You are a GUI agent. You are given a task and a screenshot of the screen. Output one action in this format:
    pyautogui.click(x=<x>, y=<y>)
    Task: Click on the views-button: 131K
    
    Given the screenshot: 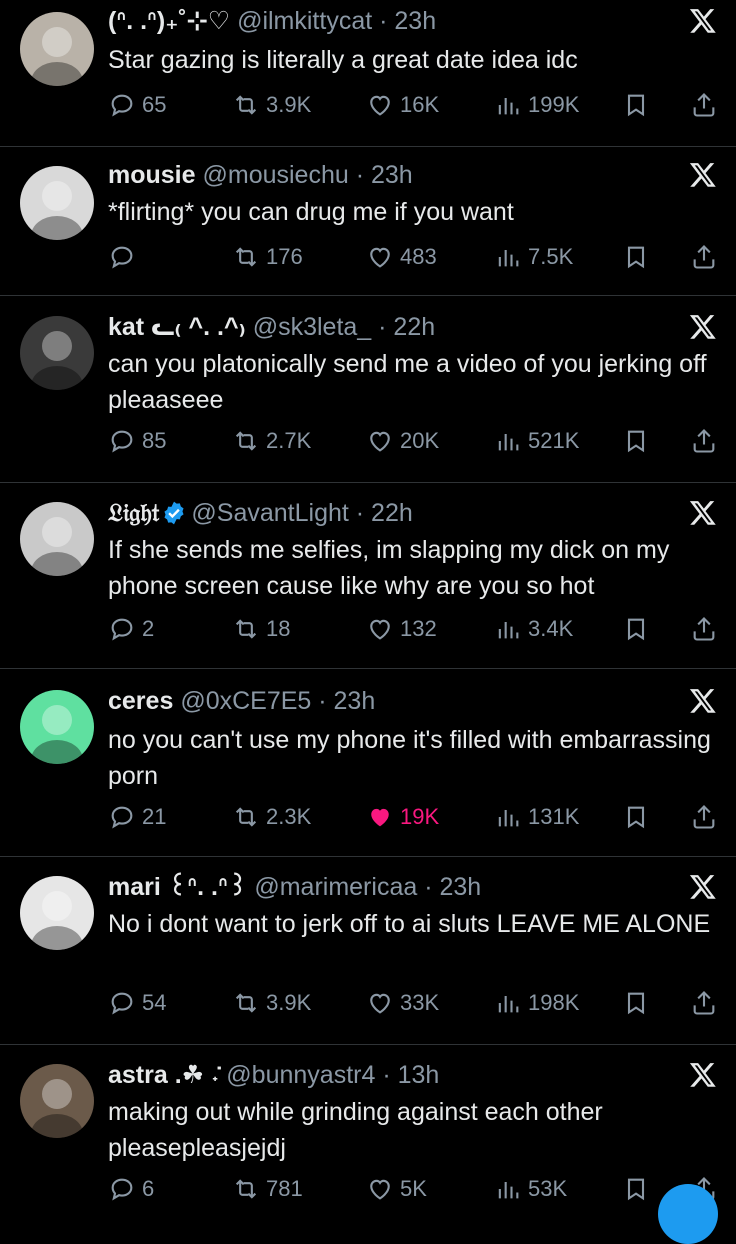 What is the action you would take?
    pyautogui.click(x=536, y=817)
    